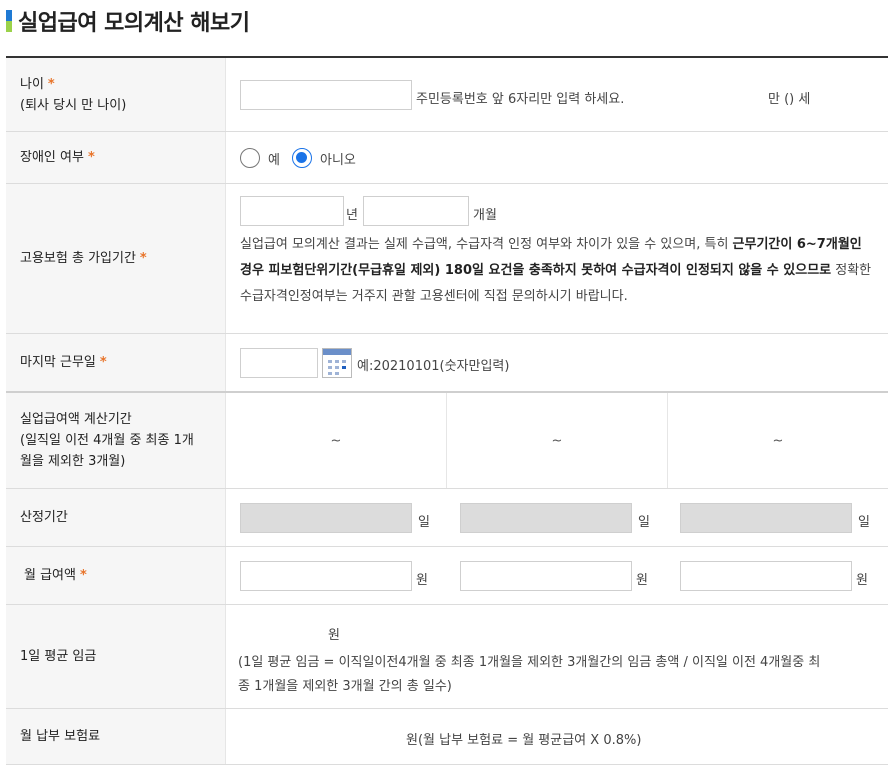 This screenshot has width=896, height=773. What do you see at coordinates (60, 736) in the screenshot?
I see `monthly-premium-label: 월 납부 보험료` at bounding box center [60, 736].